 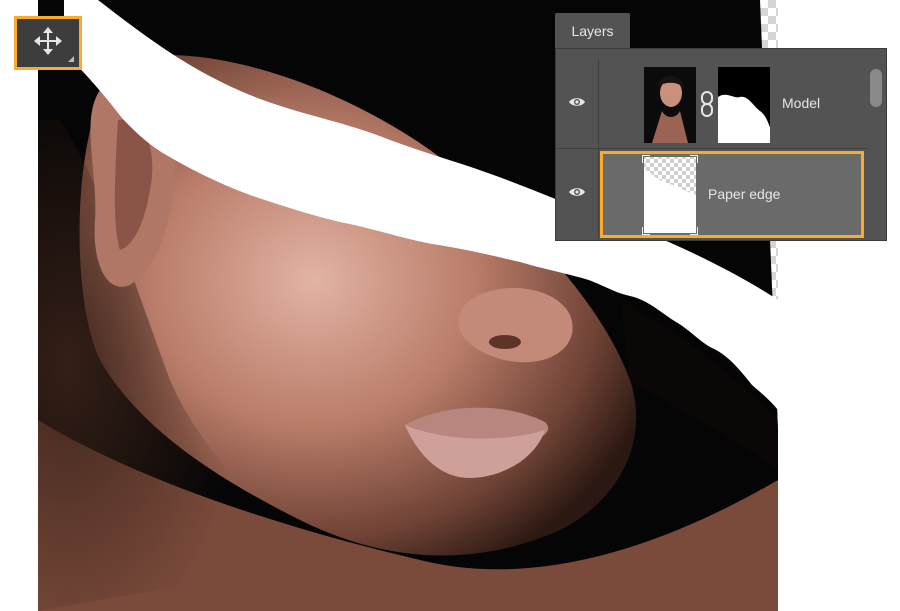 I want to click on layer-name-paper-edge: Paper edge, so click(x=744, y=194).